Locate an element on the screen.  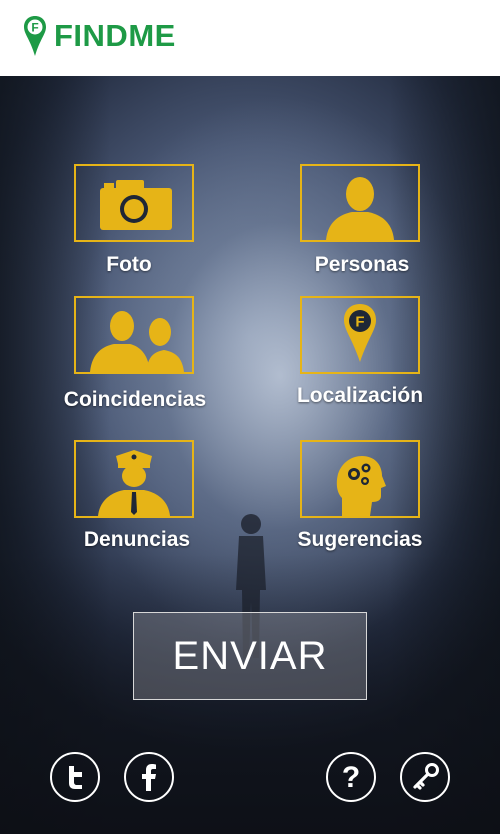
facebook-button is located at coordinates (149, 777).